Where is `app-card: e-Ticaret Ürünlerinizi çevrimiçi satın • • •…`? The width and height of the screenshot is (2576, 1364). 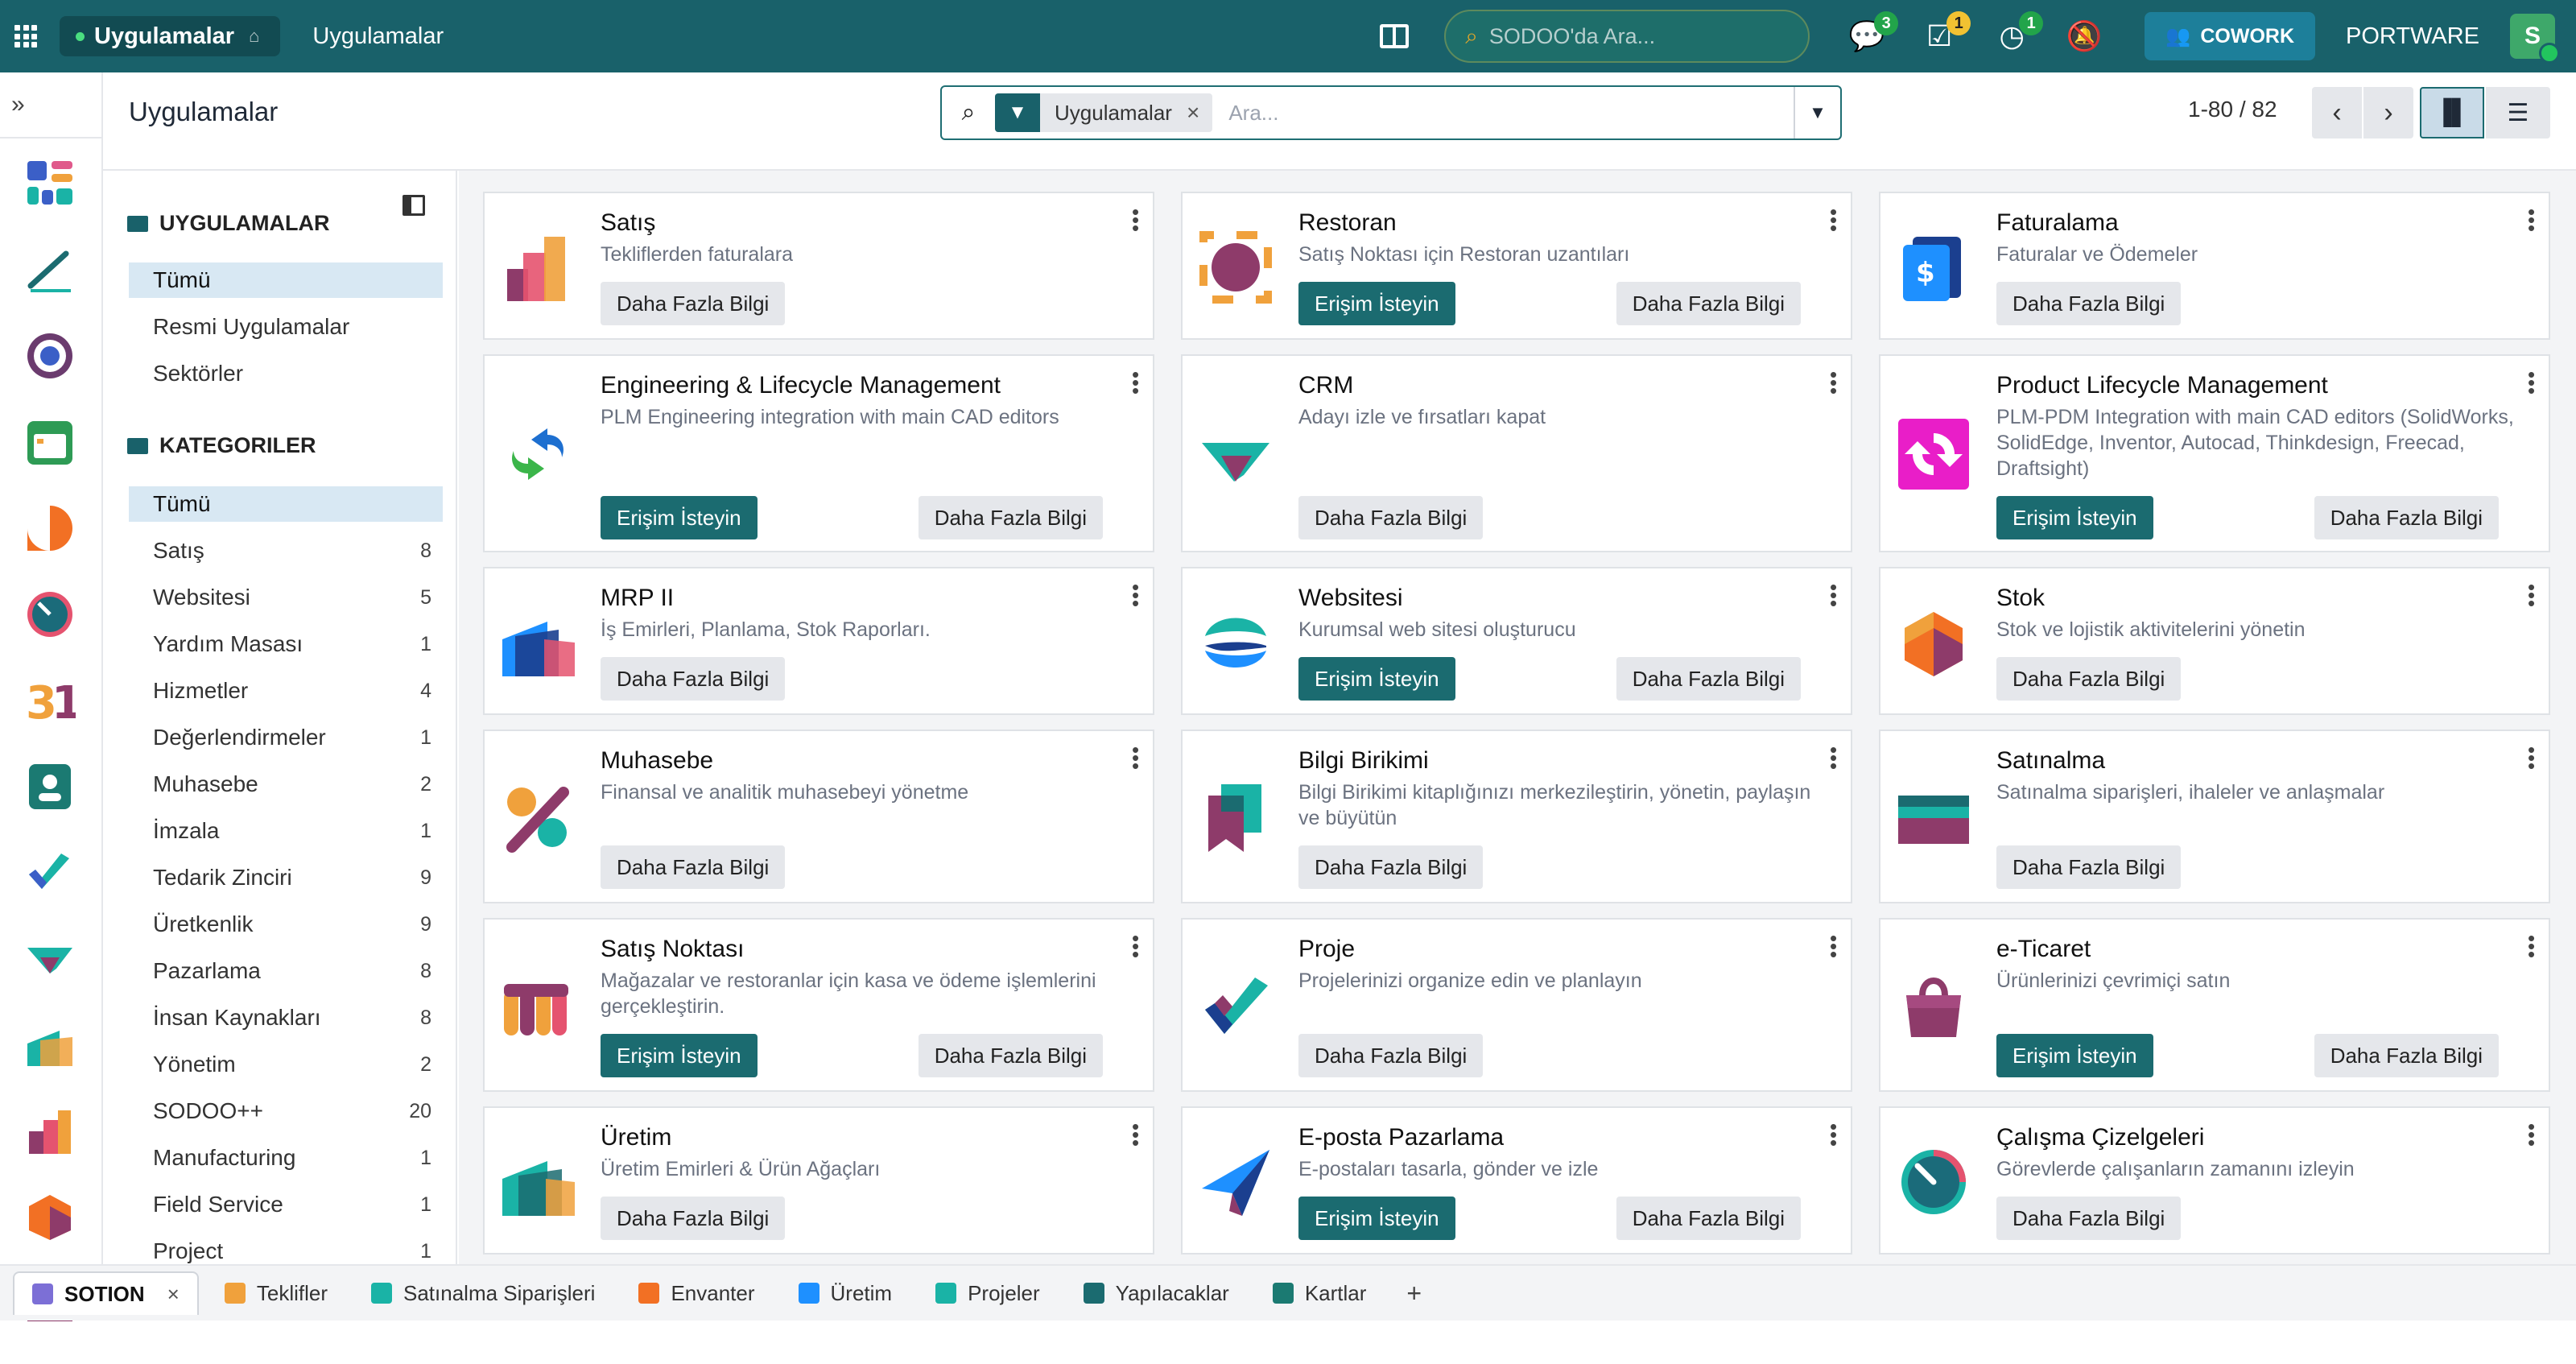 app-card: e-Ticaret Ürünlerinizi çevrimiçi satın • • •… is located at coordinates (2214, 1005).